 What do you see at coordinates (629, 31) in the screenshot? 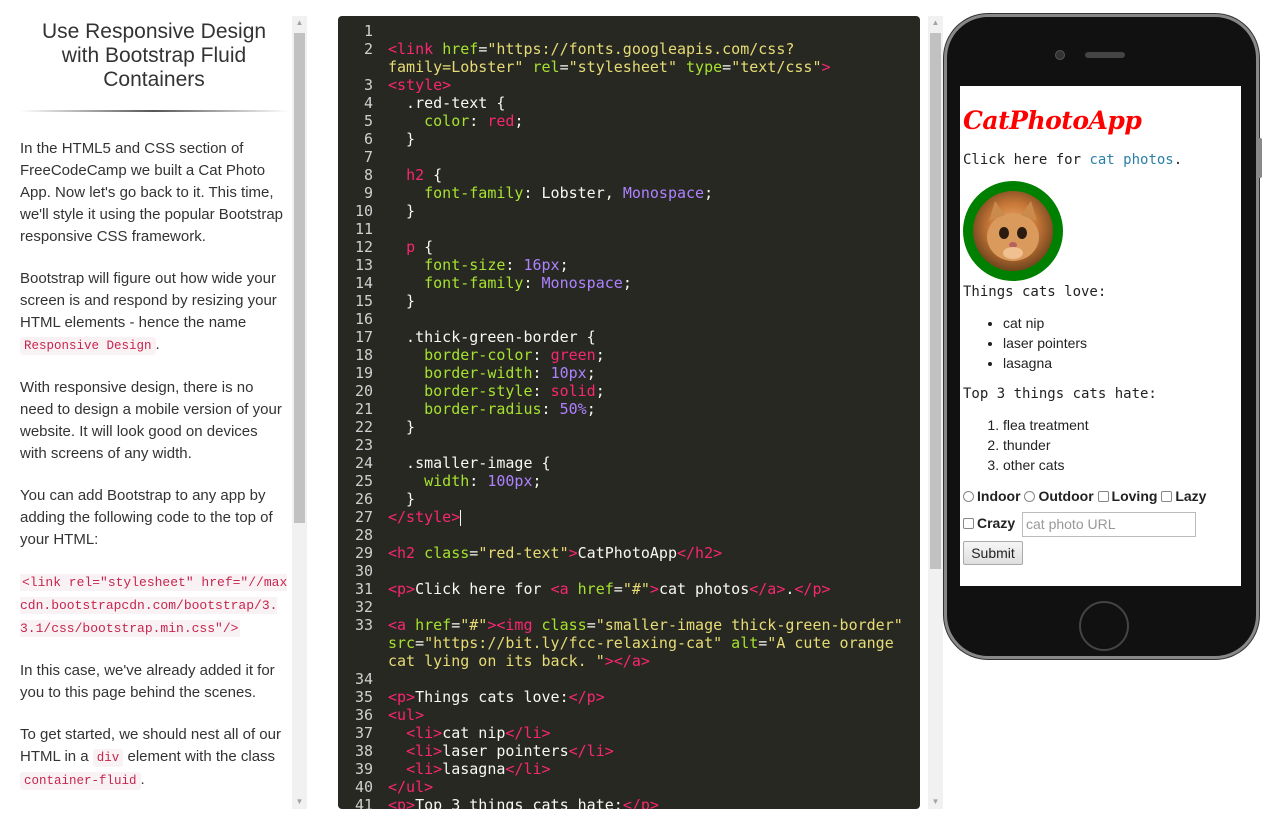
I see `code-line: 1` at bounding box center [629, 31].